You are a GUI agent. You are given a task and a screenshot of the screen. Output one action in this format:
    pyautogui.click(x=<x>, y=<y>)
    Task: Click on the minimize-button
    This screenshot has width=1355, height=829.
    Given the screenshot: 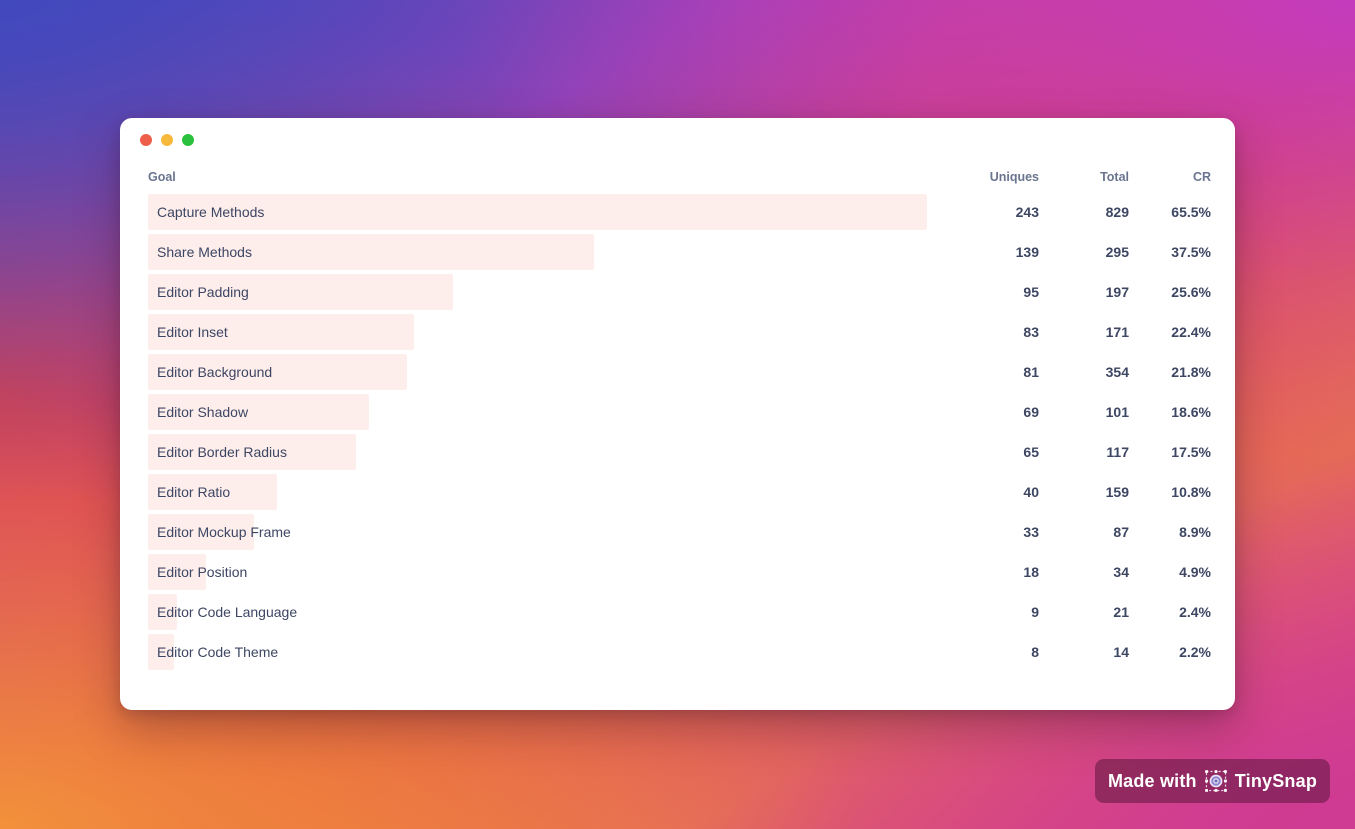 What is the action you would take?
    pyautogui.click(x=167, y=140)
    